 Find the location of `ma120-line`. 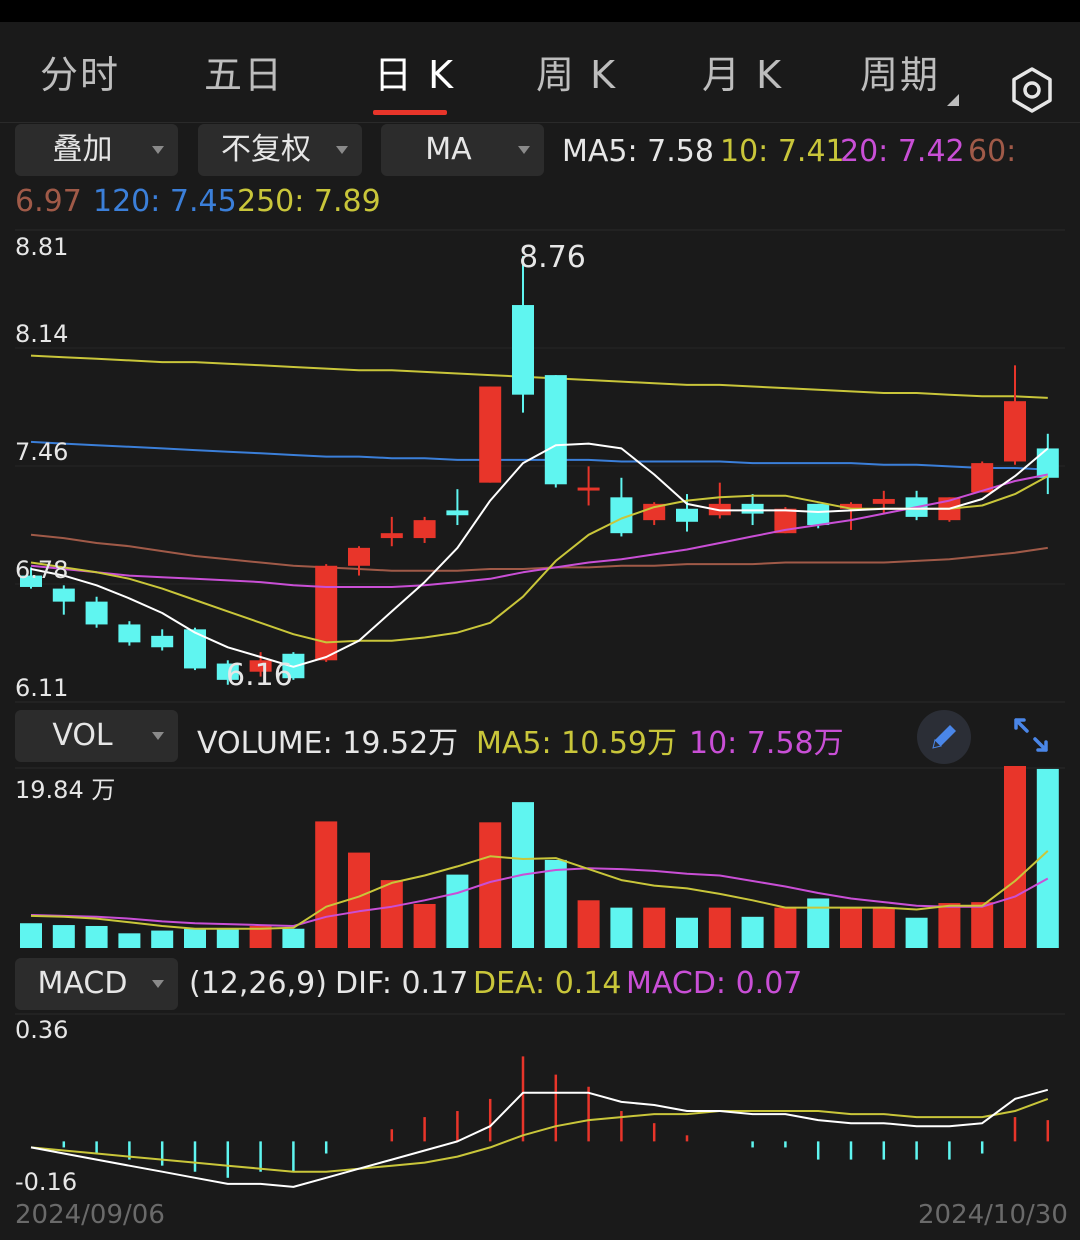

ma120-line is located at coordinates (539, 455).